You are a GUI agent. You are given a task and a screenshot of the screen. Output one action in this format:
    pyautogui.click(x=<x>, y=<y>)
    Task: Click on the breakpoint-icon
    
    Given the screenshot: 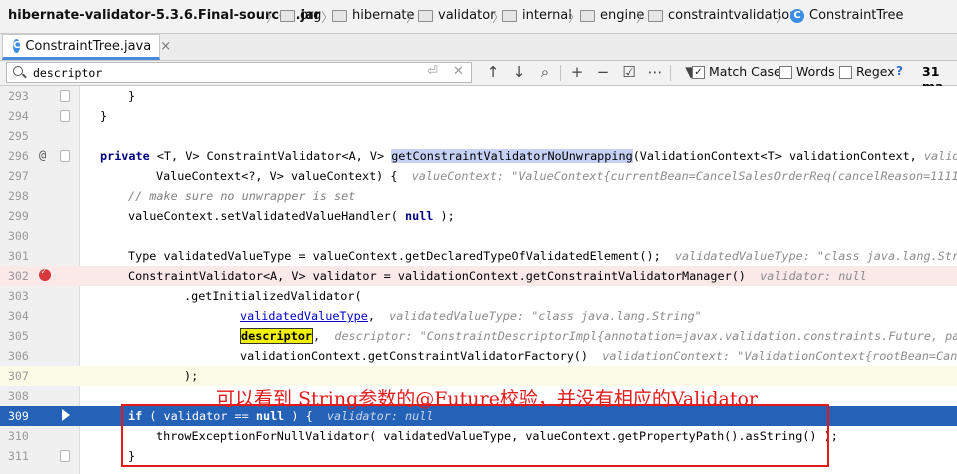 What is the action you would take?
    pyautogui.click(x=45, y=274)
    